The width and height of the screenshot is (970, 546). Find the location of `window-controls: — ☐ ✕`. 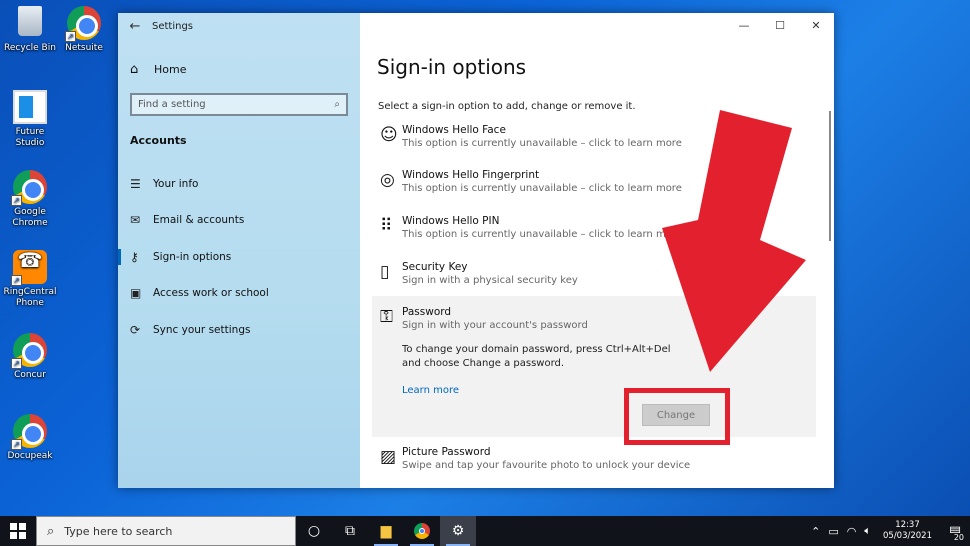

window-controls: — ☐ ✕ is located at coordinates (780, 26).